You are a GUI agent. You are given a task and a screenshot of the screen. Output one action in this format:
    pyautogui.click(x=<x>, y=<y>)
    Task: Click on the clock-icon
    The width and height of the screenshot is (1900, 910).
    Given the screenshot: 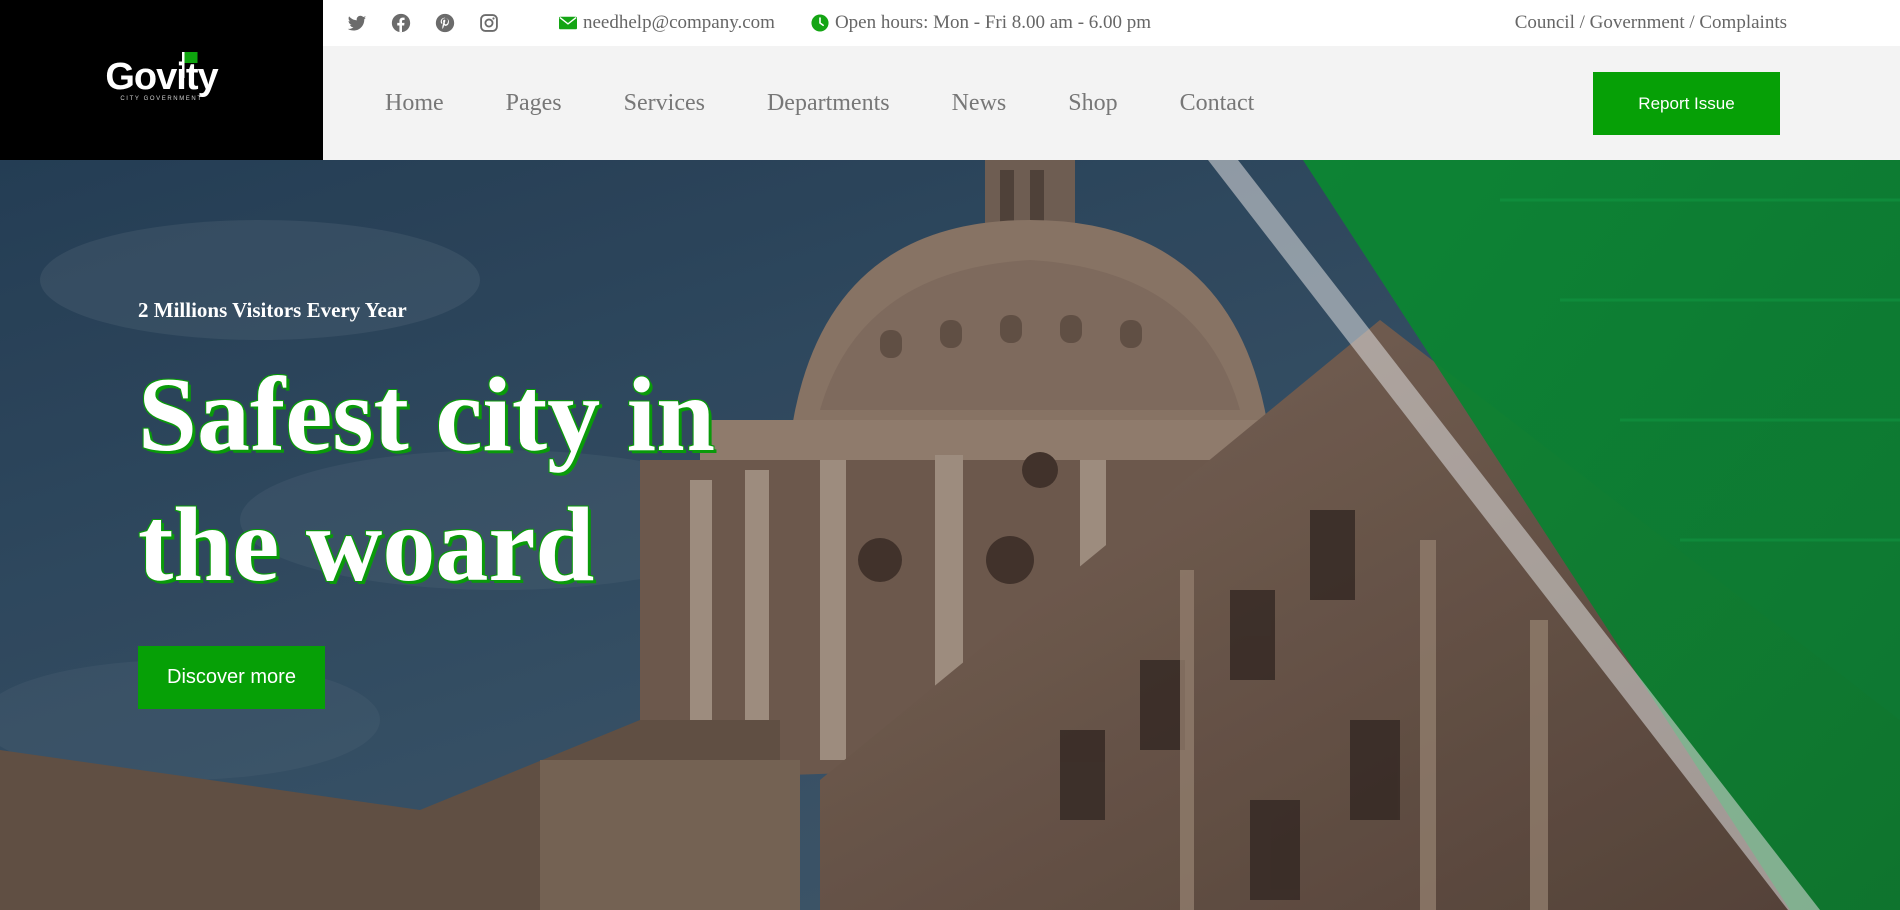 What is the action you would take?
    pyautogui.click(x=820, y=23)
    